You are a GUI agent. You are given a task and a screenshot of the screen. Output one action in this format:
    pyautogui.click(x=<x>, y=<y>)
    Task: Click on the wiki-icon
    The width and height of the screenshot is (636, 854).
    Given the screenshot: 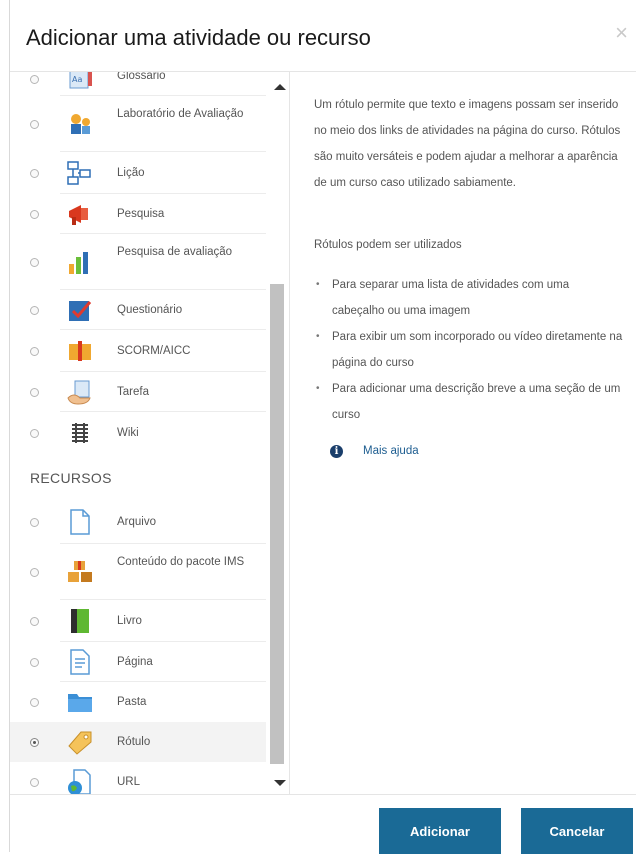 What is the action you would take?
    pyautogui.click(x=80, y=433)
    